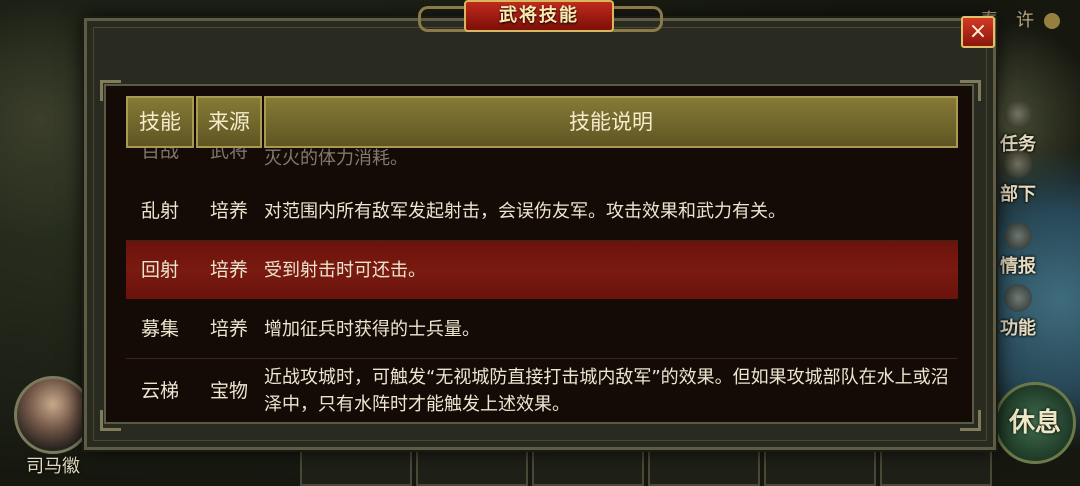  I want to click on skill-description: 增加征兵时获得的士兵量。, so click(372, 329).